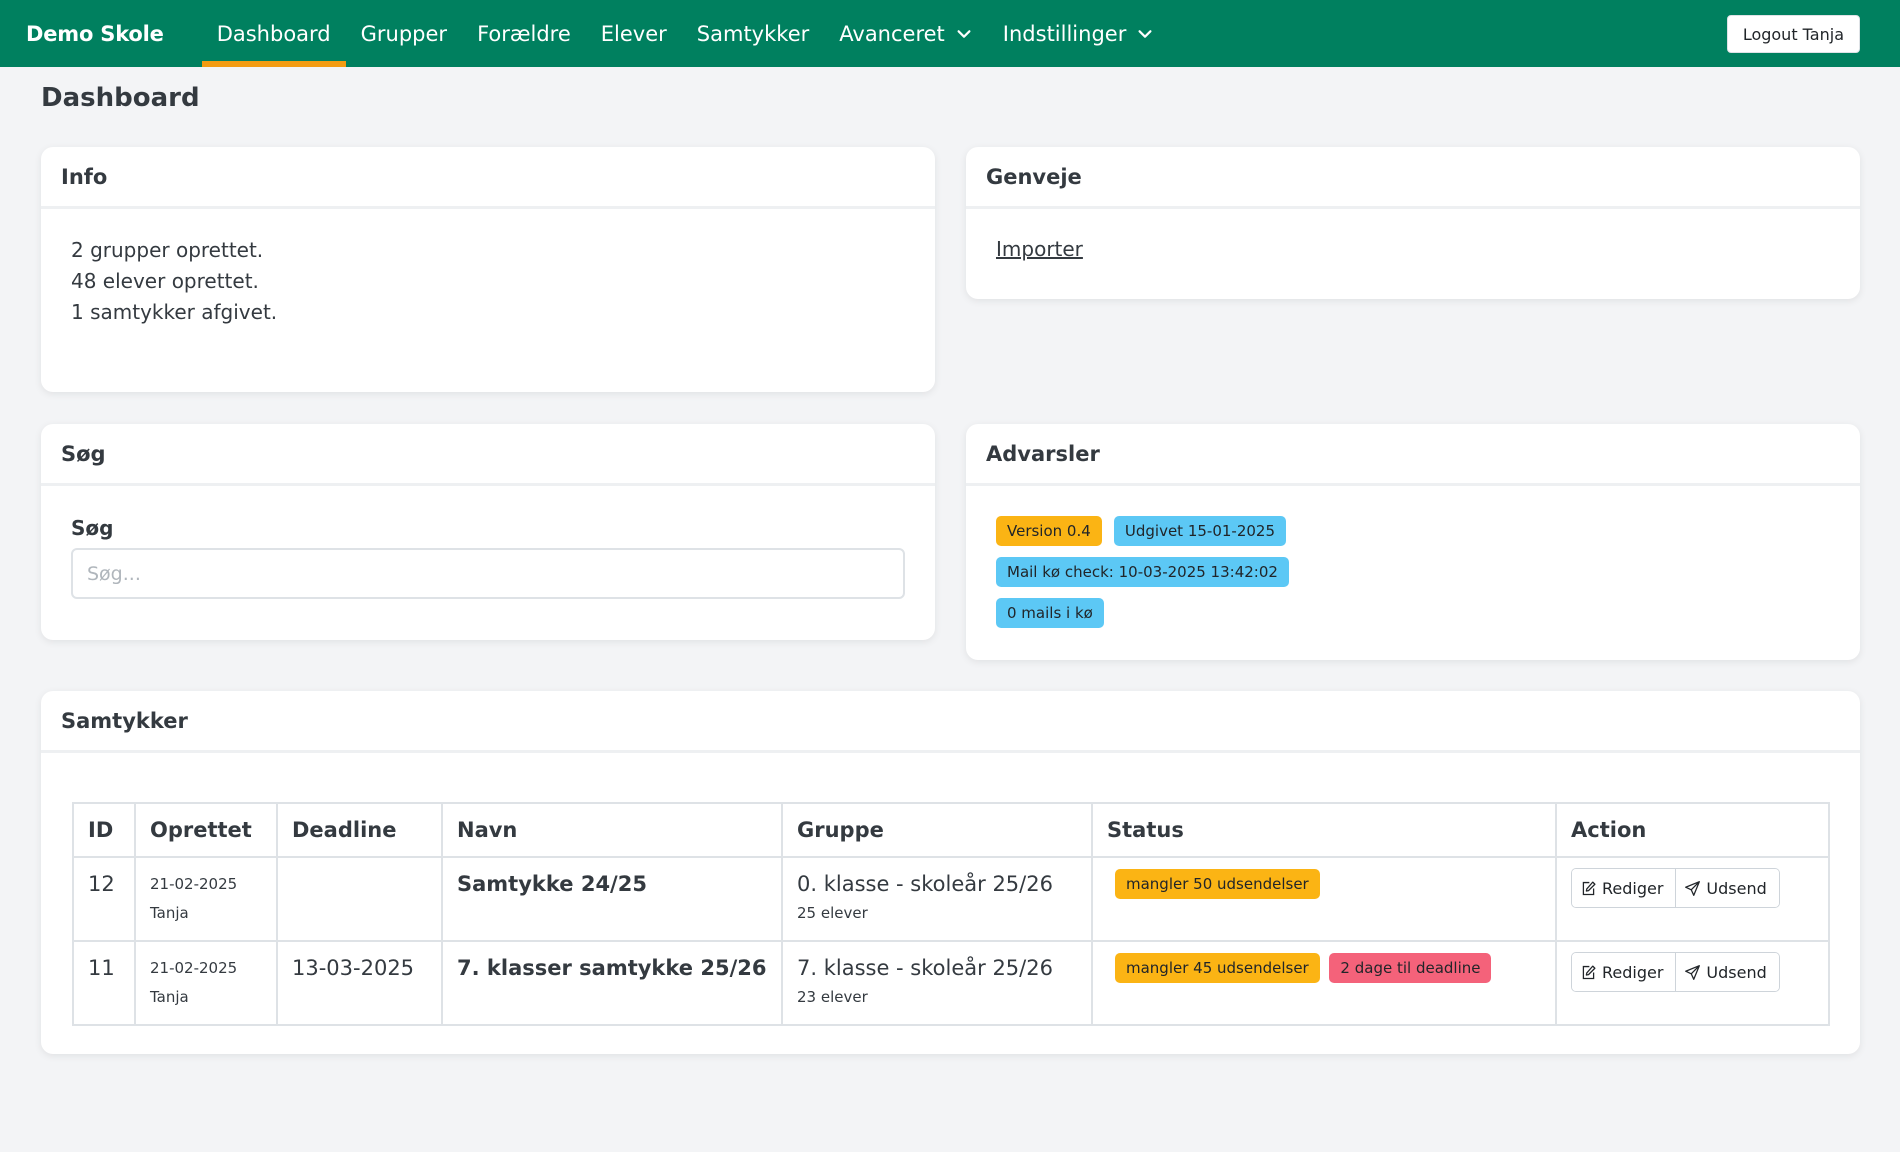 The width and height of the screenshot is (1900, 1152). What do you see at coordinates (524, 33) in the screenshot?
I see `nav-item-foraeldre: Forældre` at bounding box center [524, 33].